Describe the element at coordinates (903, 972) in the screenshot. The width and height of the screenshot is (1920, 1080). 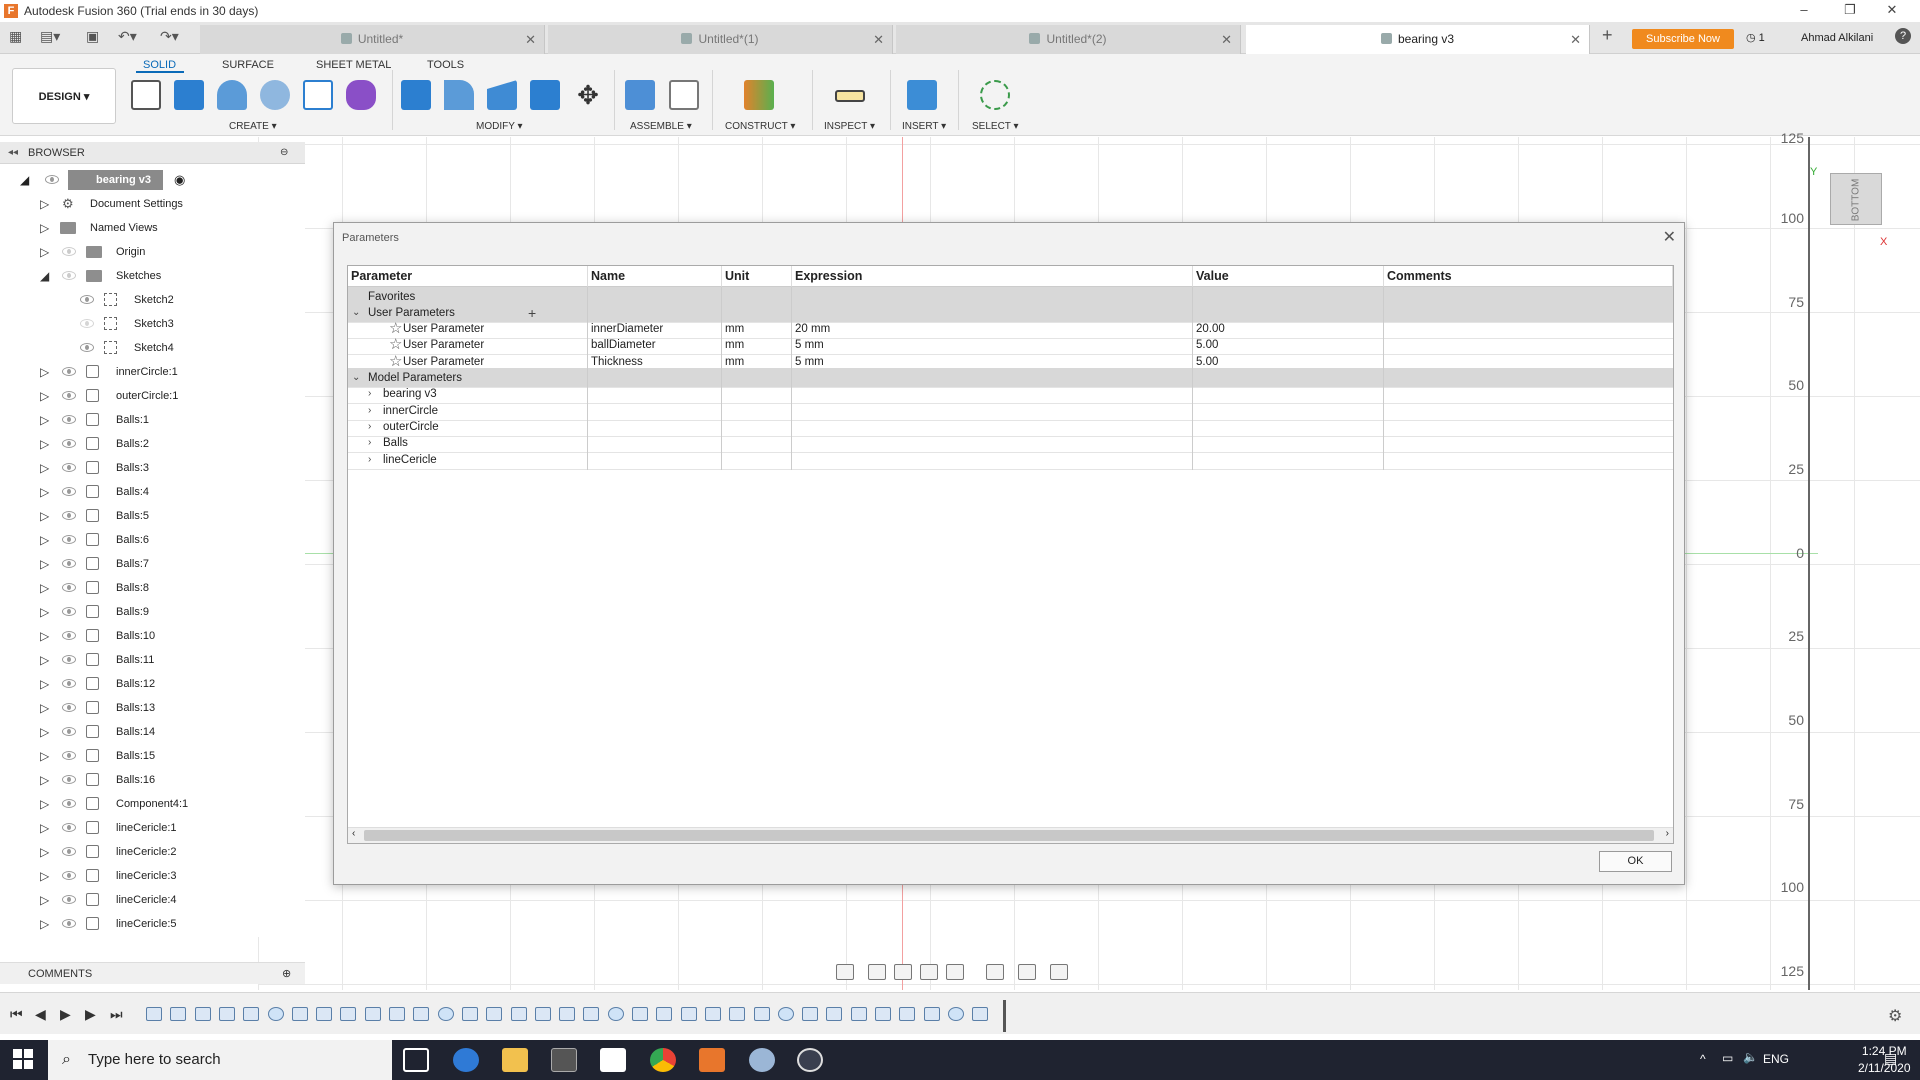
I see `pan-icon` at that location.